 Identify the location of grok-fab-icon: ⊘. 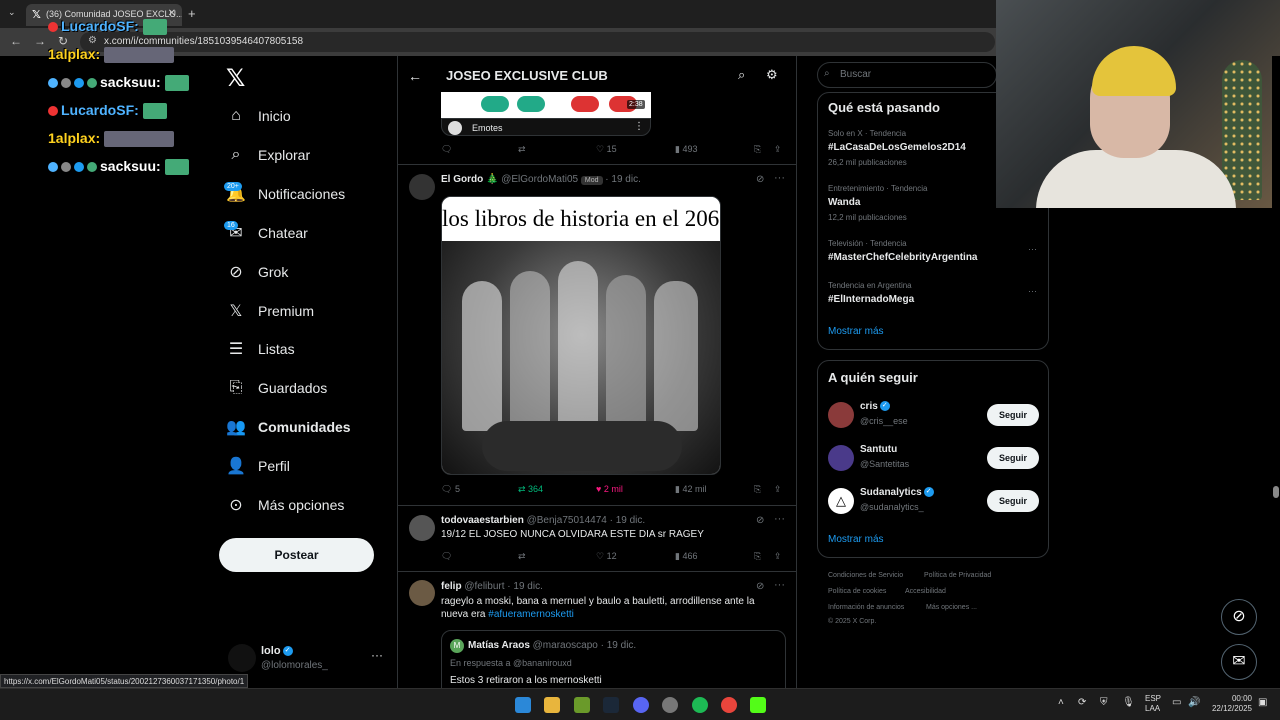
(1239, 617).